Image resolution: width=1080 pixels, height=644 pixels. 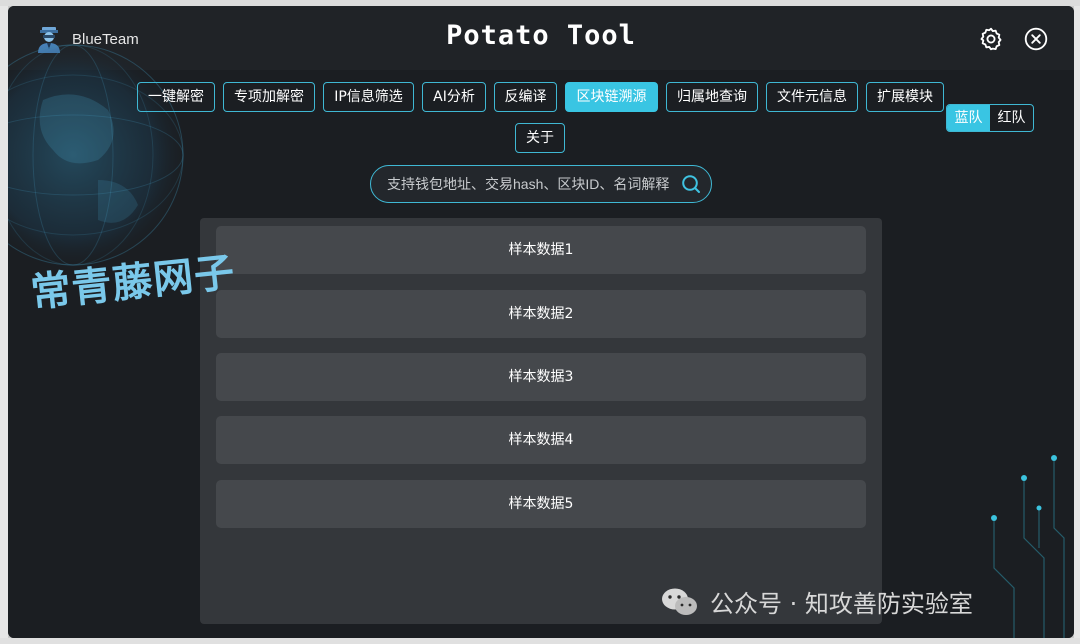 What do you see at coordinates (905, 97) in the screenshot?
I see `tab-extensions: 扩展模块` at bounding box center [905, 97].